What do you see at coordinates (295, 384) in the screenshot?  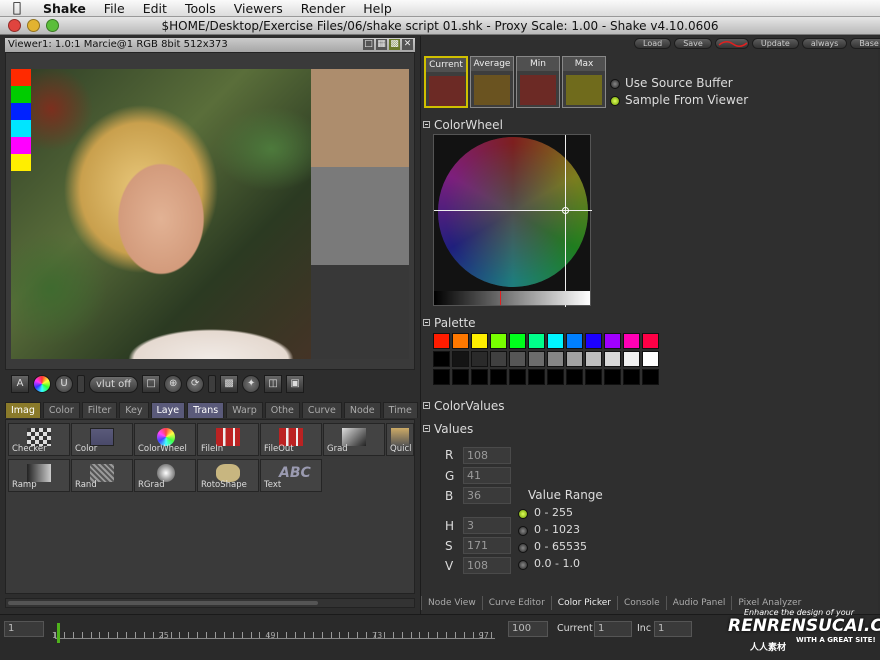 I see `render-icon: ▣` at bounding box center [295, 384].